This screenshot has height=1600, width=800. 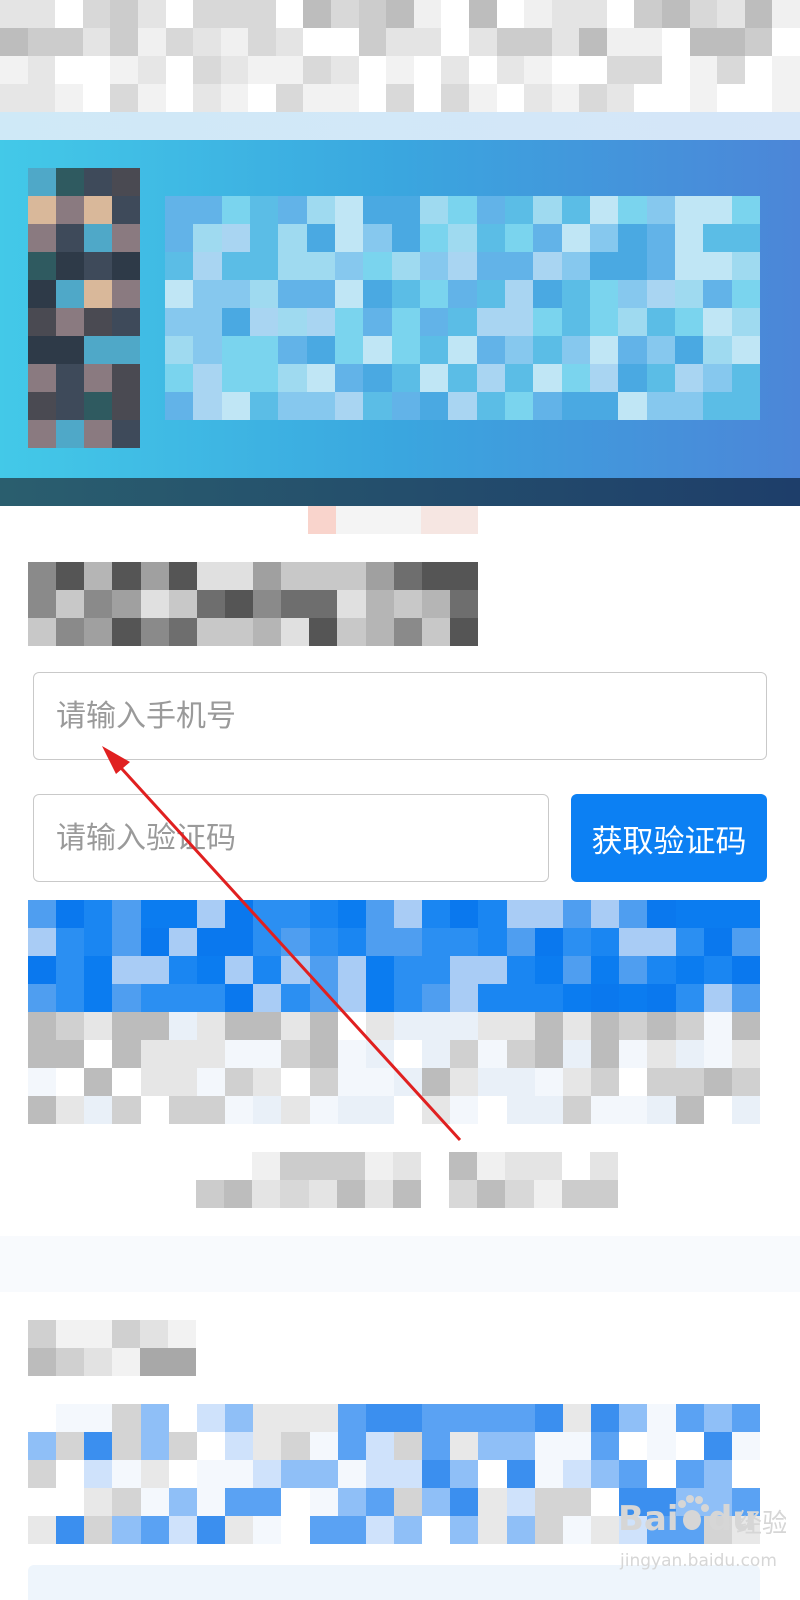 I want to click on agreement-text, so click(x=407, y=1180).